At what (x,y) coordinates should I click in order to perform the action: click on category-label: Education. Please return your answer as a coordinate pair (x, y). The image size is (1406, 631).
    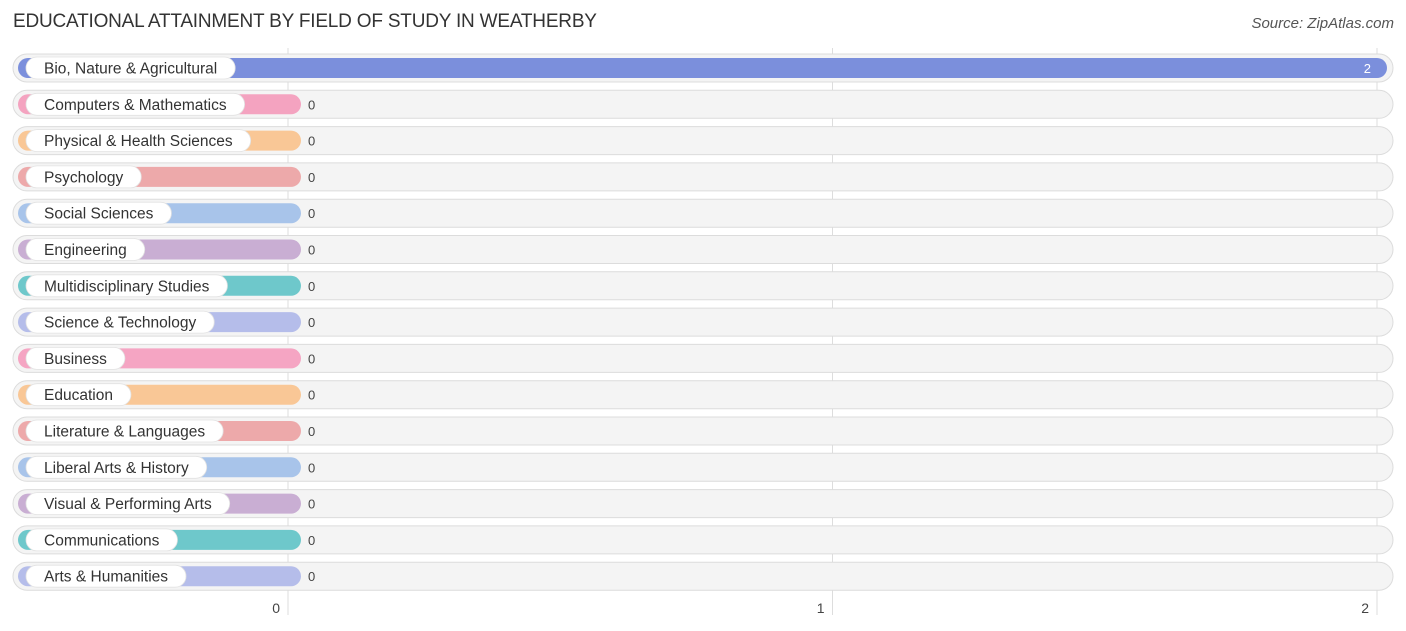
    Looking at the image, I should click on (78, 395).